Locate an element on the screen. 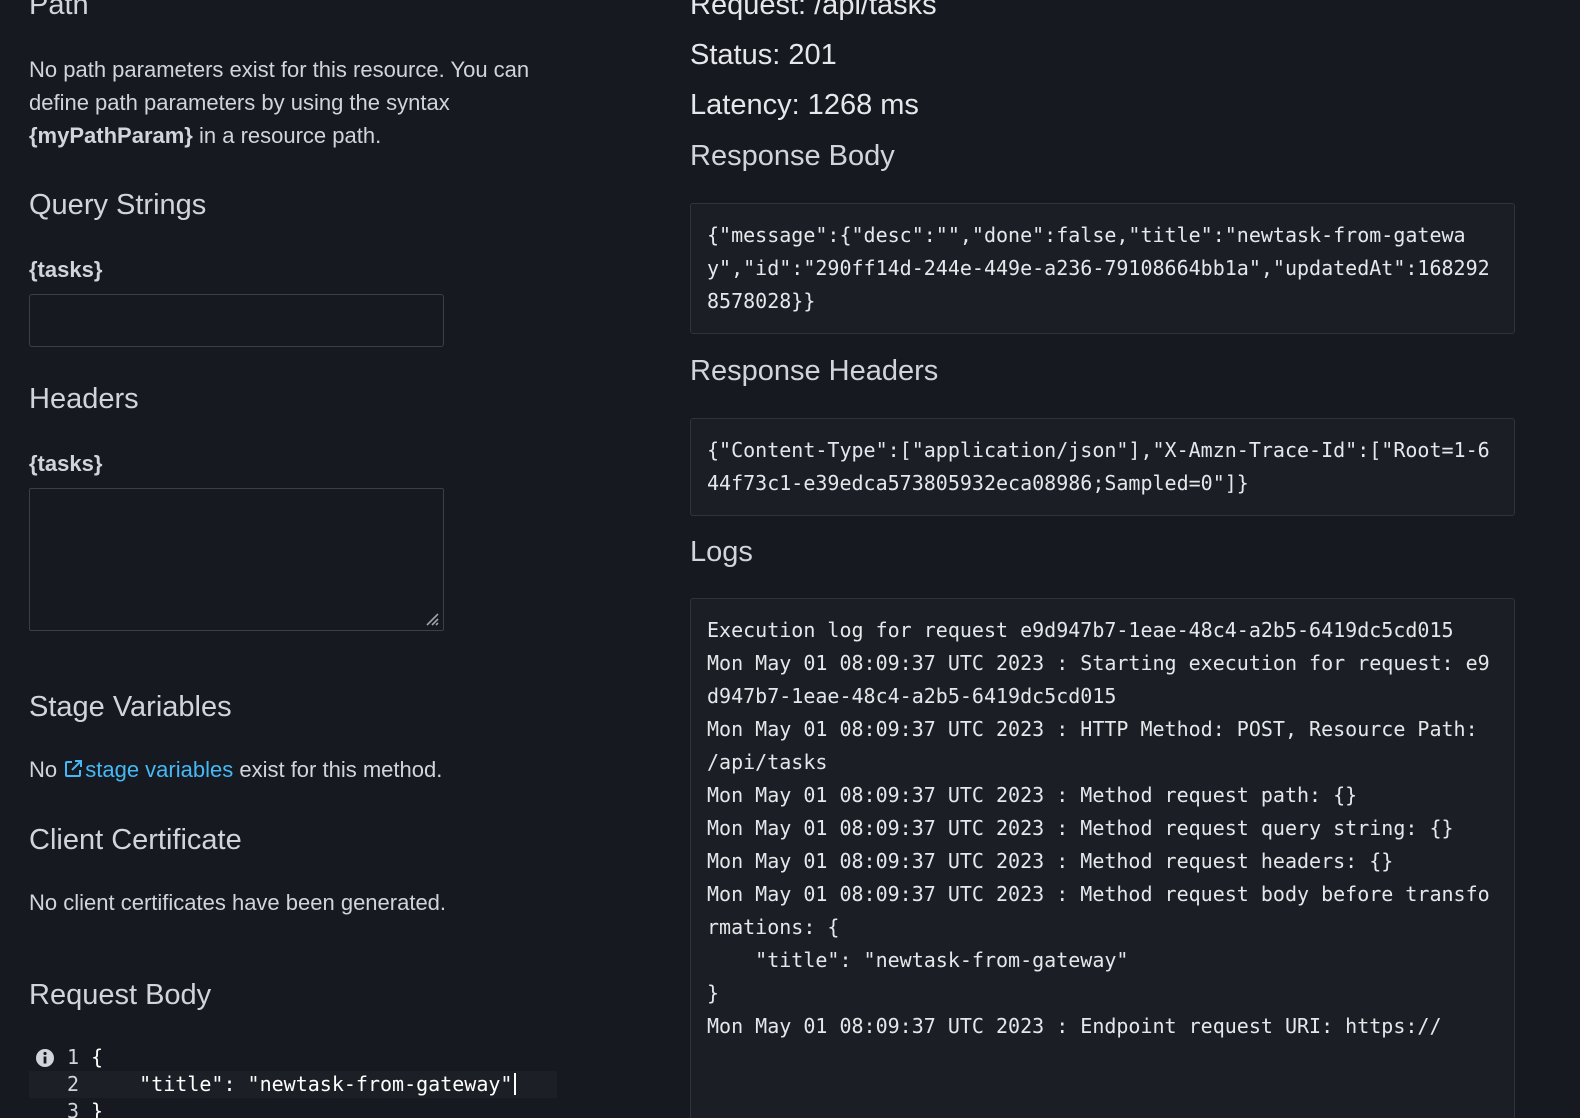  stage-variables-link-text: stage variables is located at coordinates (159, 769).